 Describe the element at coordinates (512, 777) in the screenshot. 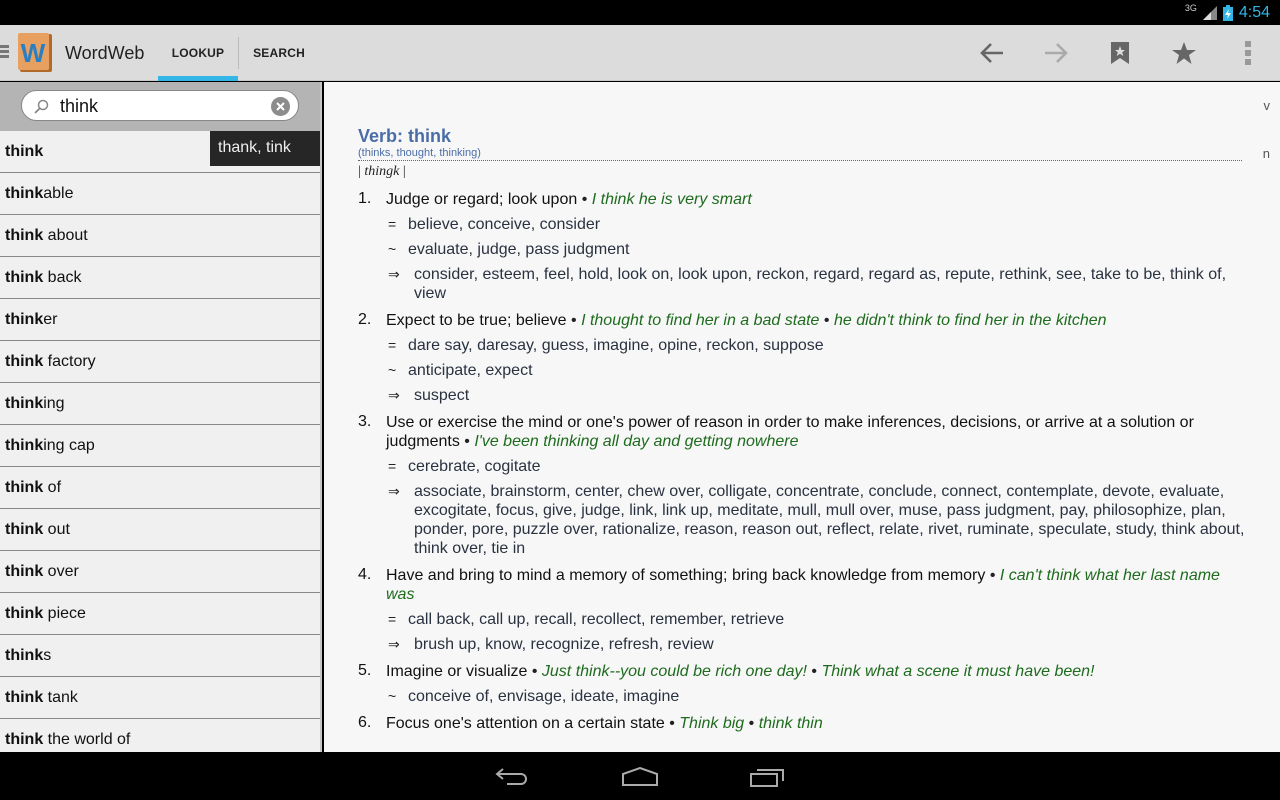

I see `back-nav-icon` at that location.